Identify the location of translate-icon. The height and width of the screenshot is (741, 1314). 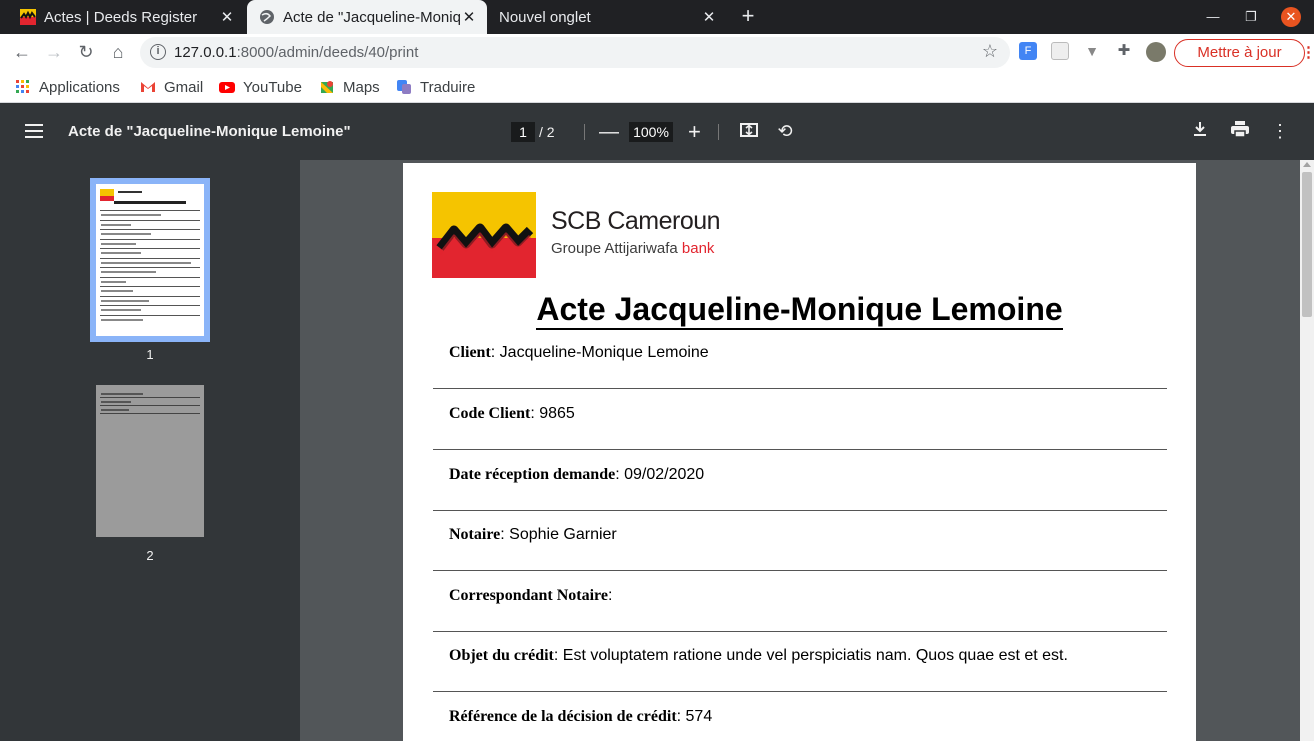
(404, 87).